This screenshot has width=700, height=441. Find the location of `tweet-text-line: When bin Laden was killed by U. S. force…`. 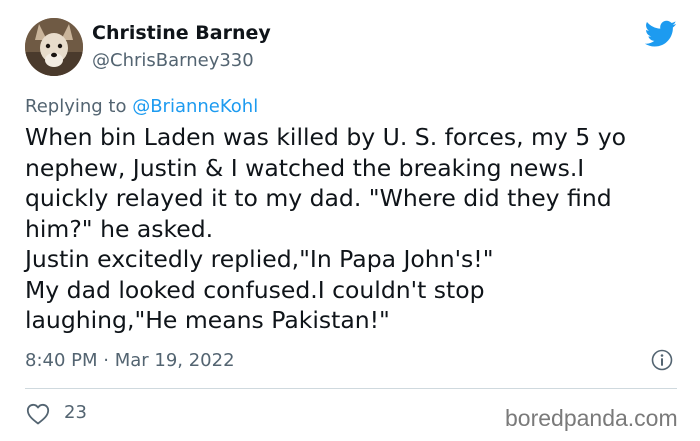

tweet-text-line: When bin Laden was killed by U. S. force… is located at coordinates (325, 137).